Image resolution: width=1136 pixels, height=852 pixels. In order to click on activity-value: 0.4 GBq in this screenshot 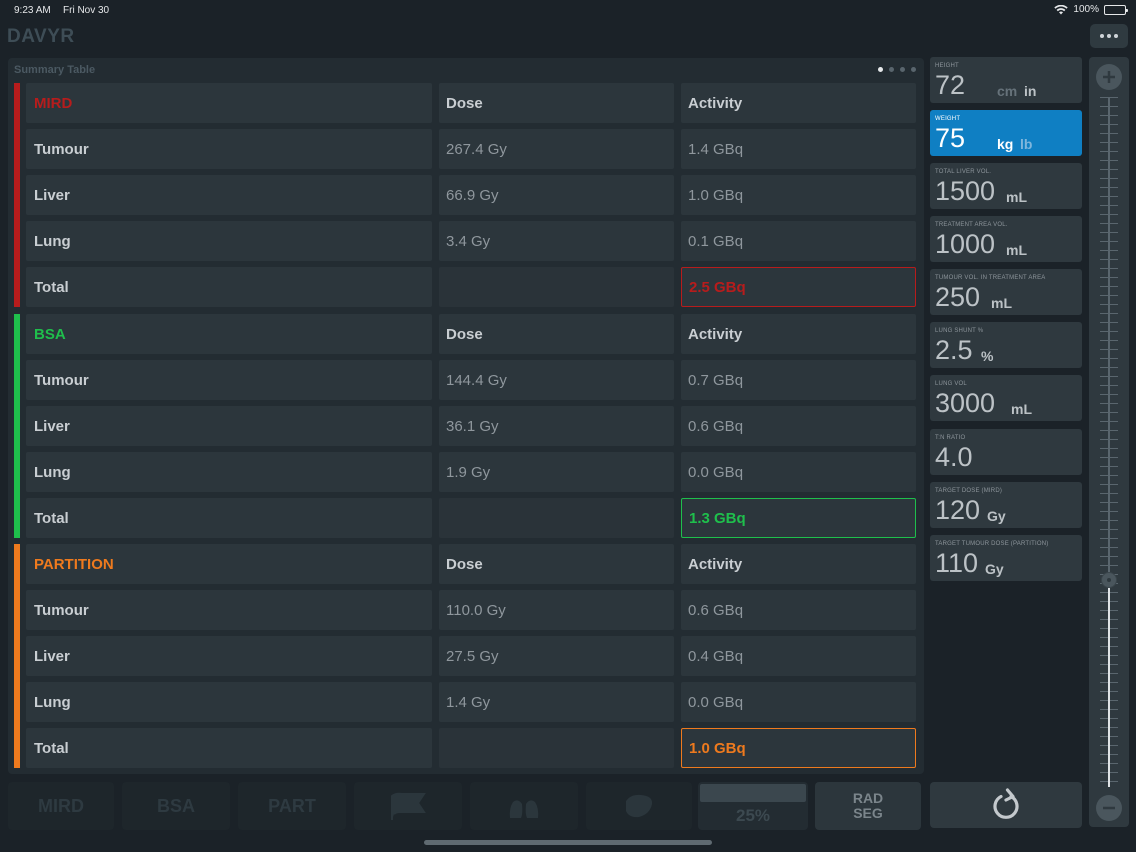, I will do `click(798, 656)`.